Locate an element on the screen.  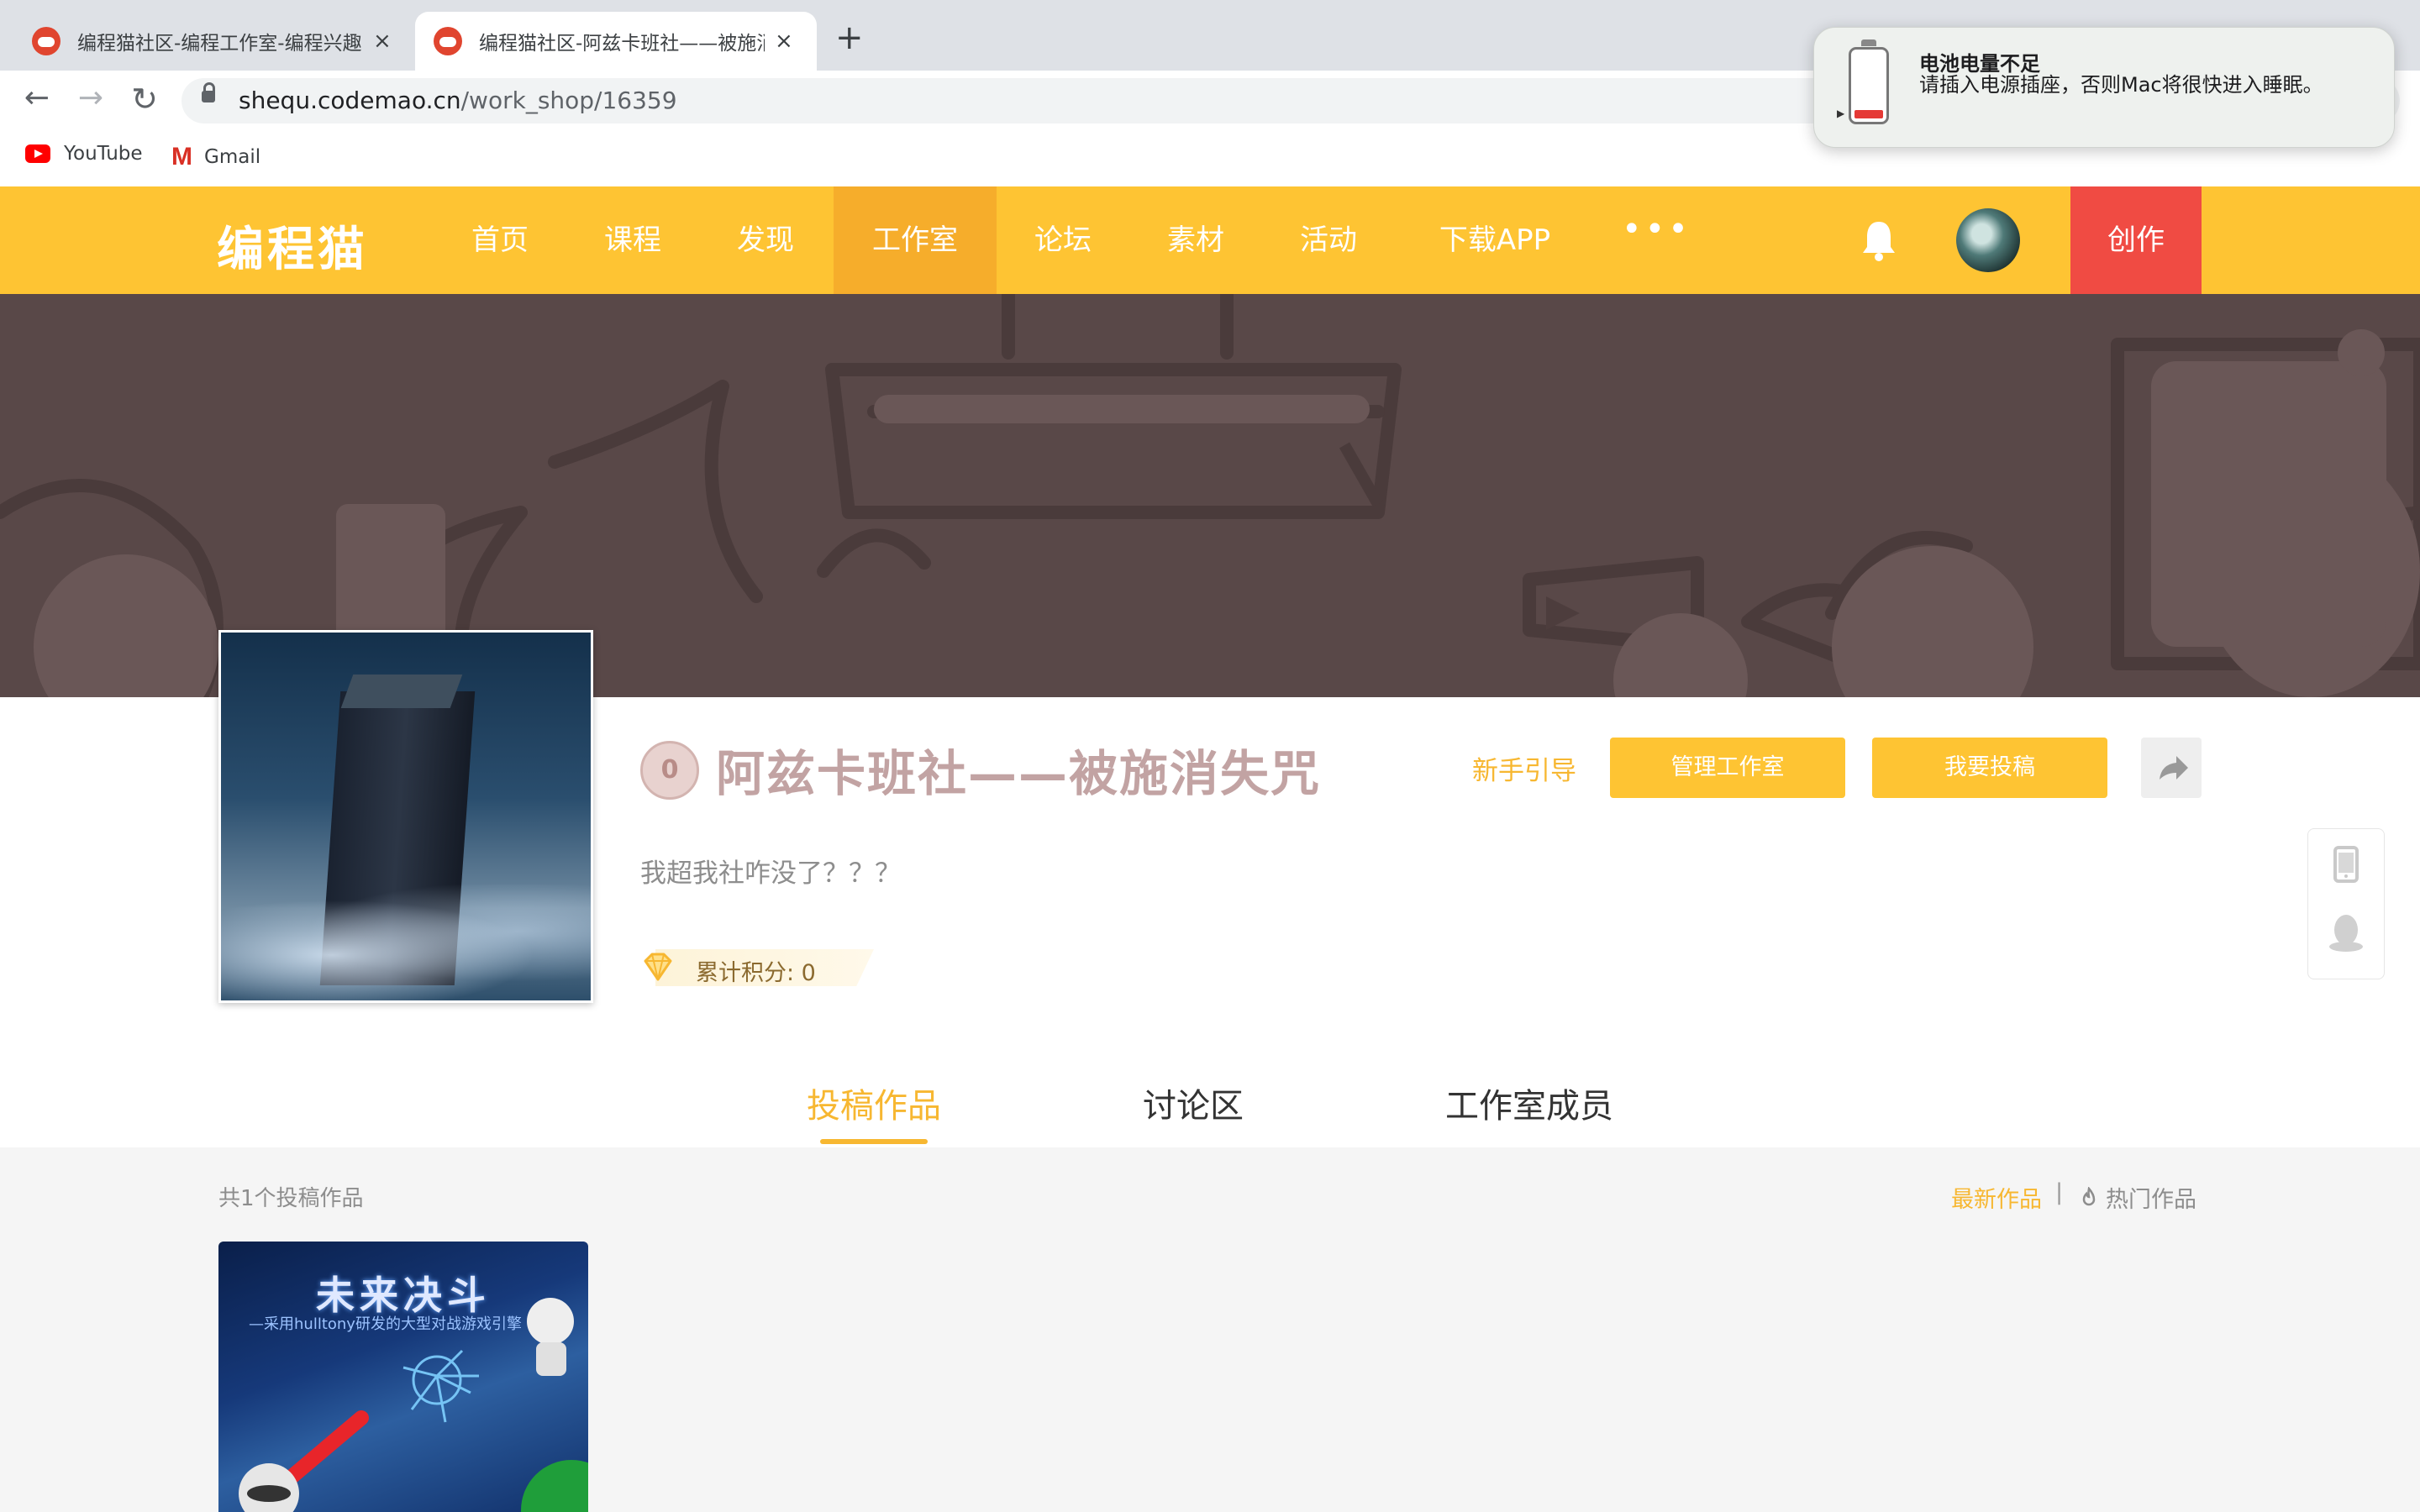
nav-materials: 素材 is located at coordinates (1196, 240).